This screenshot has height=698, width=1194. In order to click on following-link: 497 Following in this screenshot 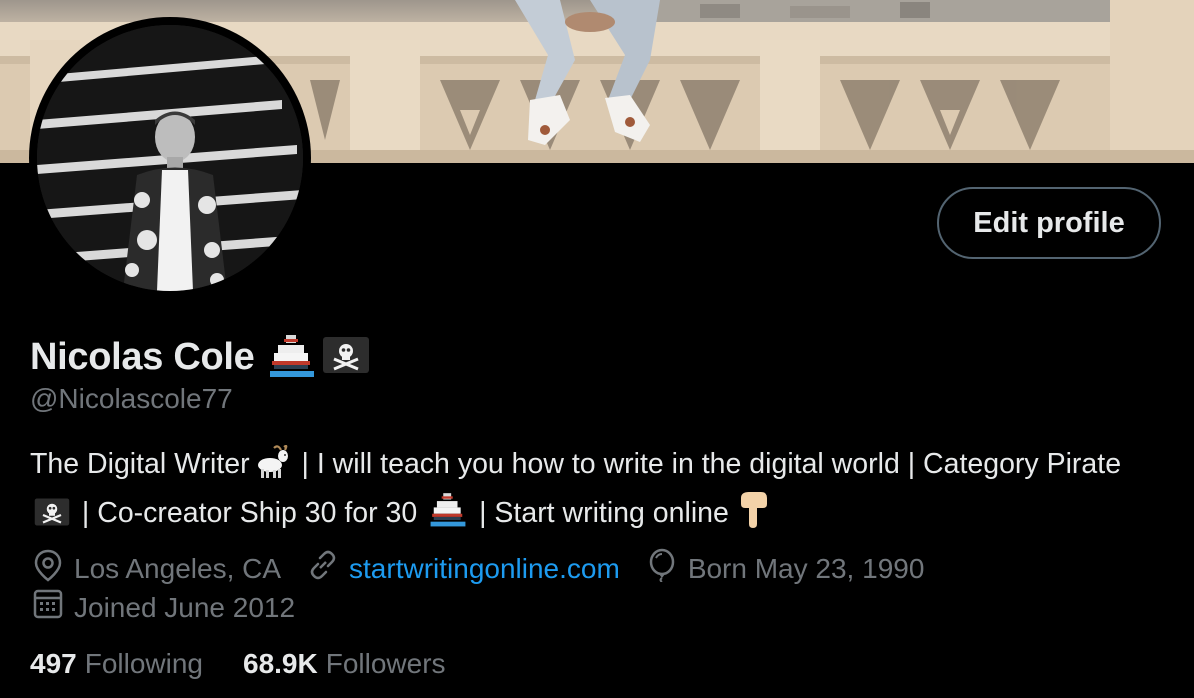, I will do `click(116, 664)`.